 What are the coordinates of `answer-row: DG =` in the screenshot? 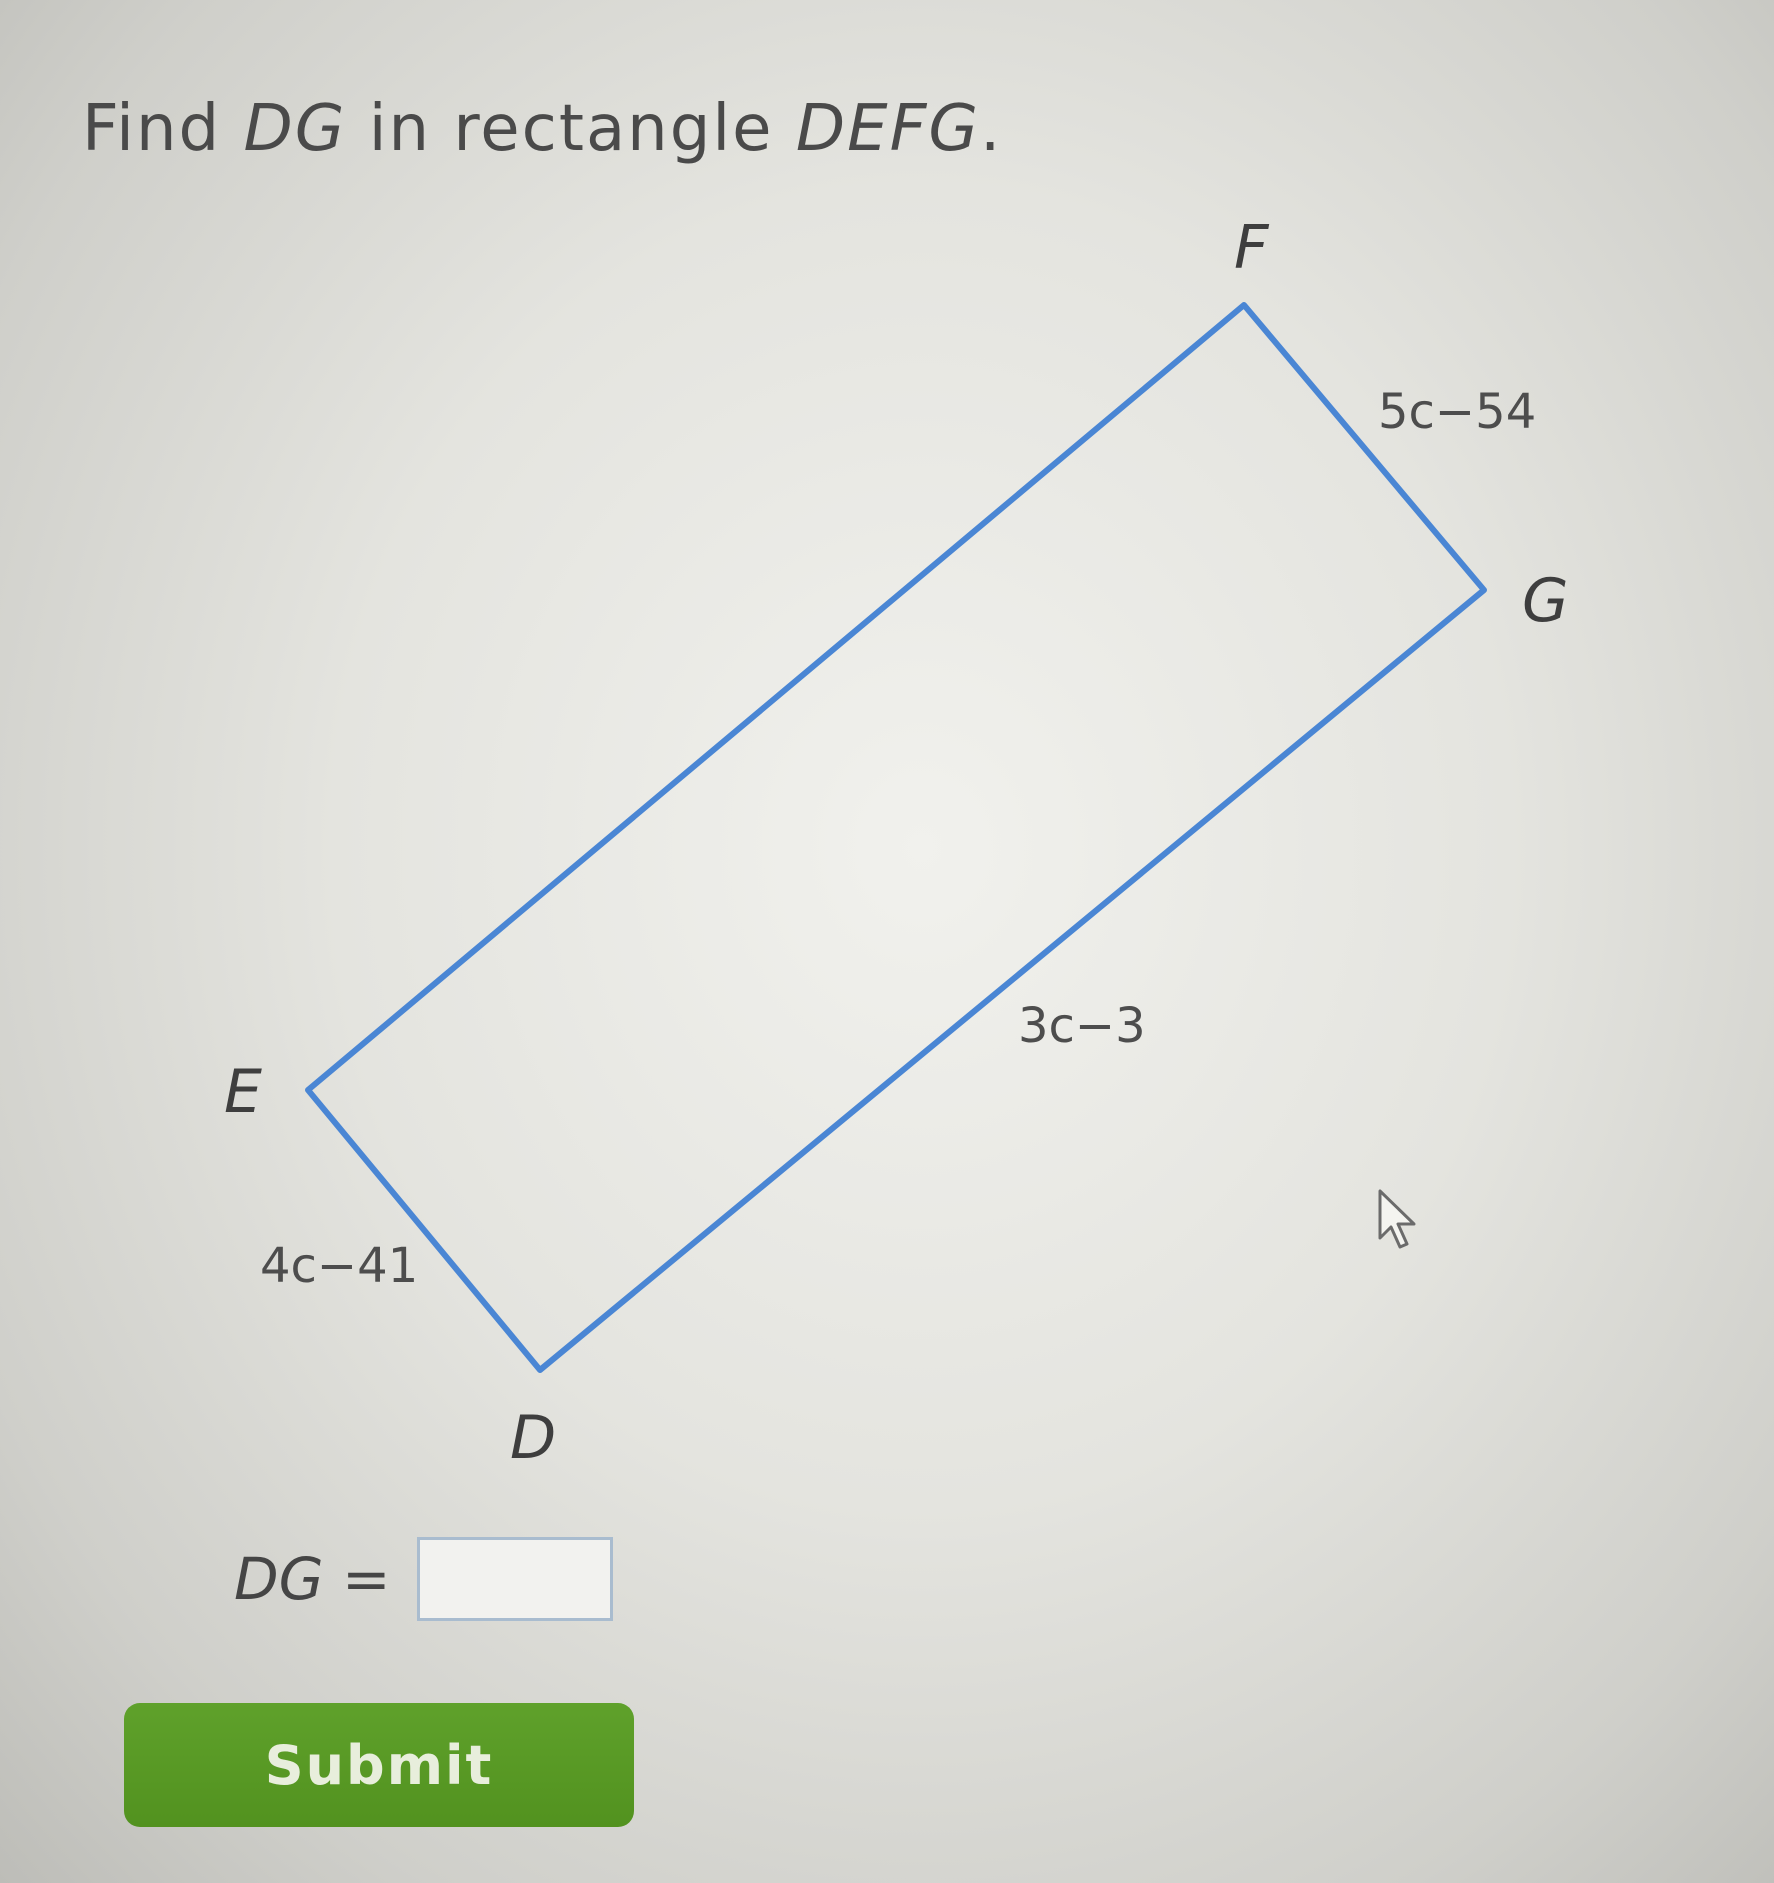 It's located at (423, 1579).